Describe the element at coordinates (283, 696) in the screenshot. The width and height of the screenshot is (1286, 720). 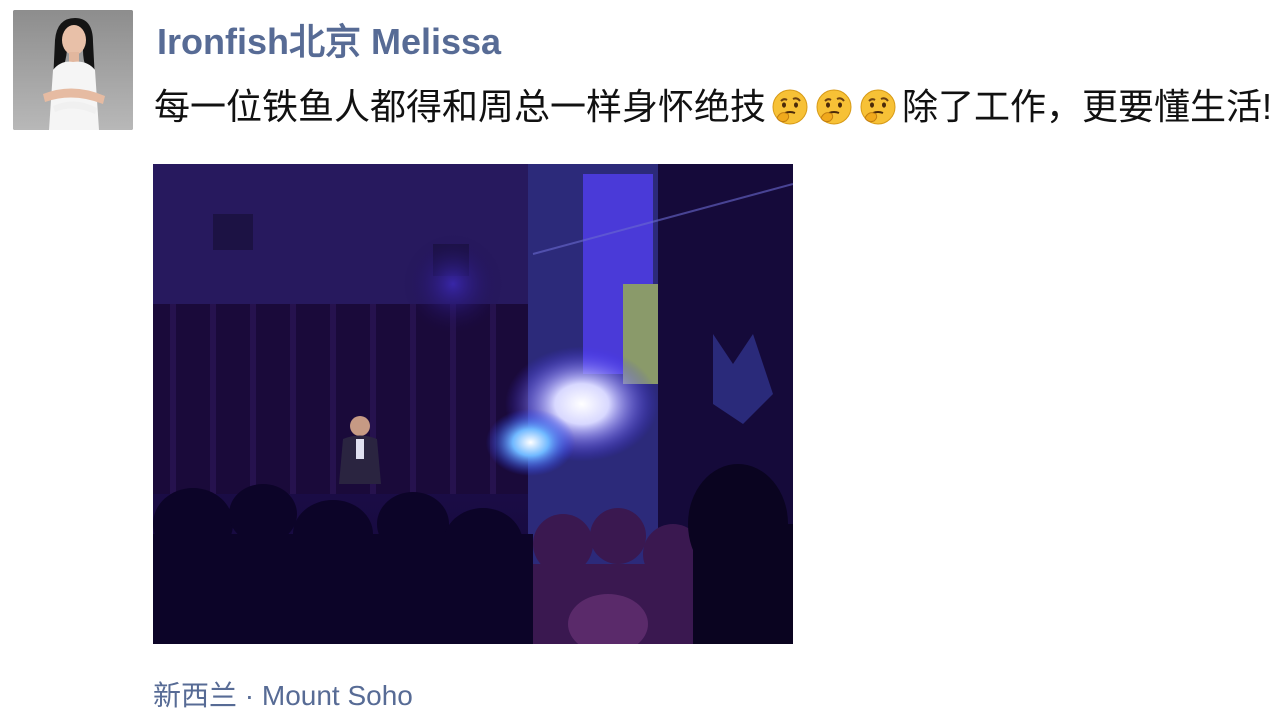
I see `location-link: 新西兰 · Mount Soho` at that location.